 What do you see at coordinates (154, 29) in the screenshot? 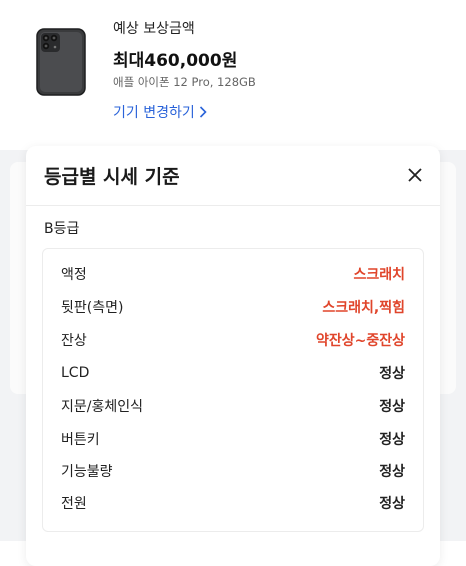
I see `estimate-label: 예상 보상금액` at bounding box center [154, 29].